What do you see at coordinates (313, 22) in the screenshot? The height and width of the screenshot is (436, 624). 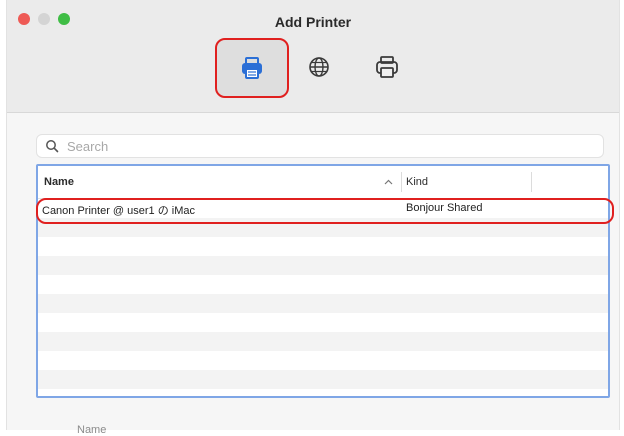 I see `window-title: Add Printer` at bounding box center [313, 22].